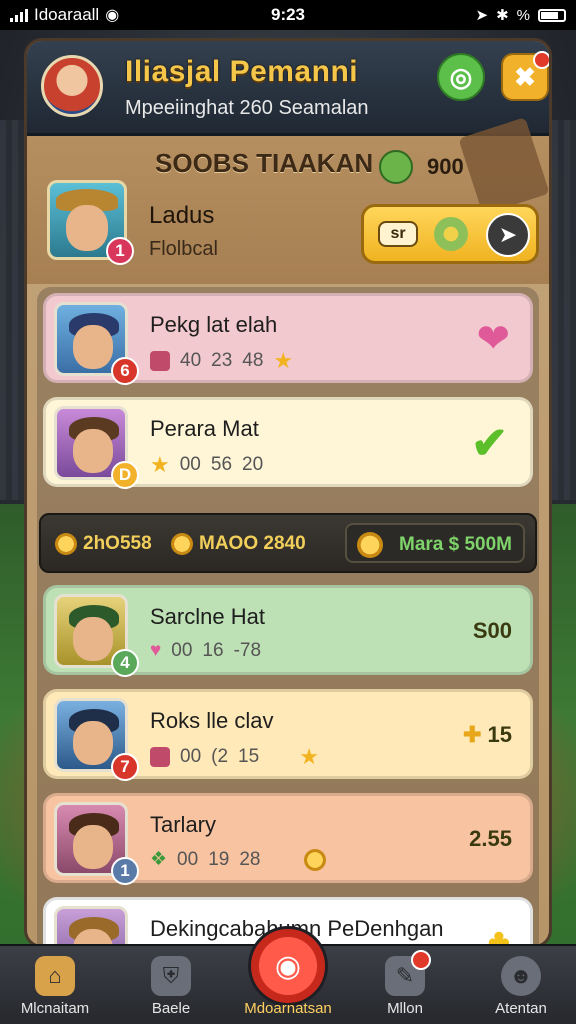  What do you see at coordinates (541, 60) in the screenshot?
I see `notification-dot` at bounding box center [541, 60].